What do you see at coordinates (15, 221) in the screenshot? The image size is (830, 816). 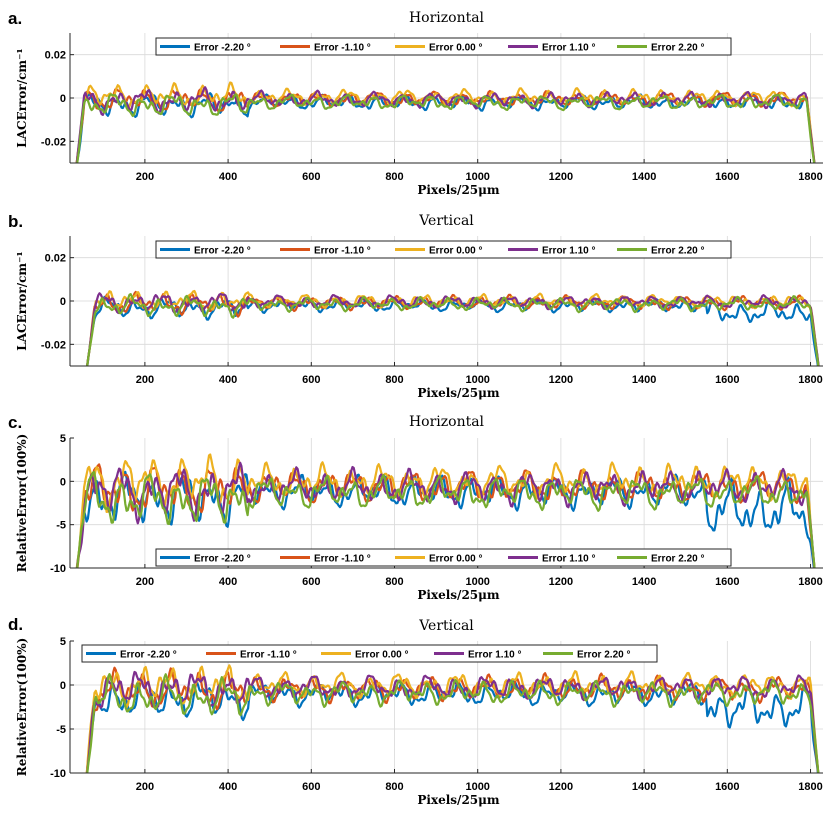 I see `panel-letter: b.` at bounding box center [15, 221].